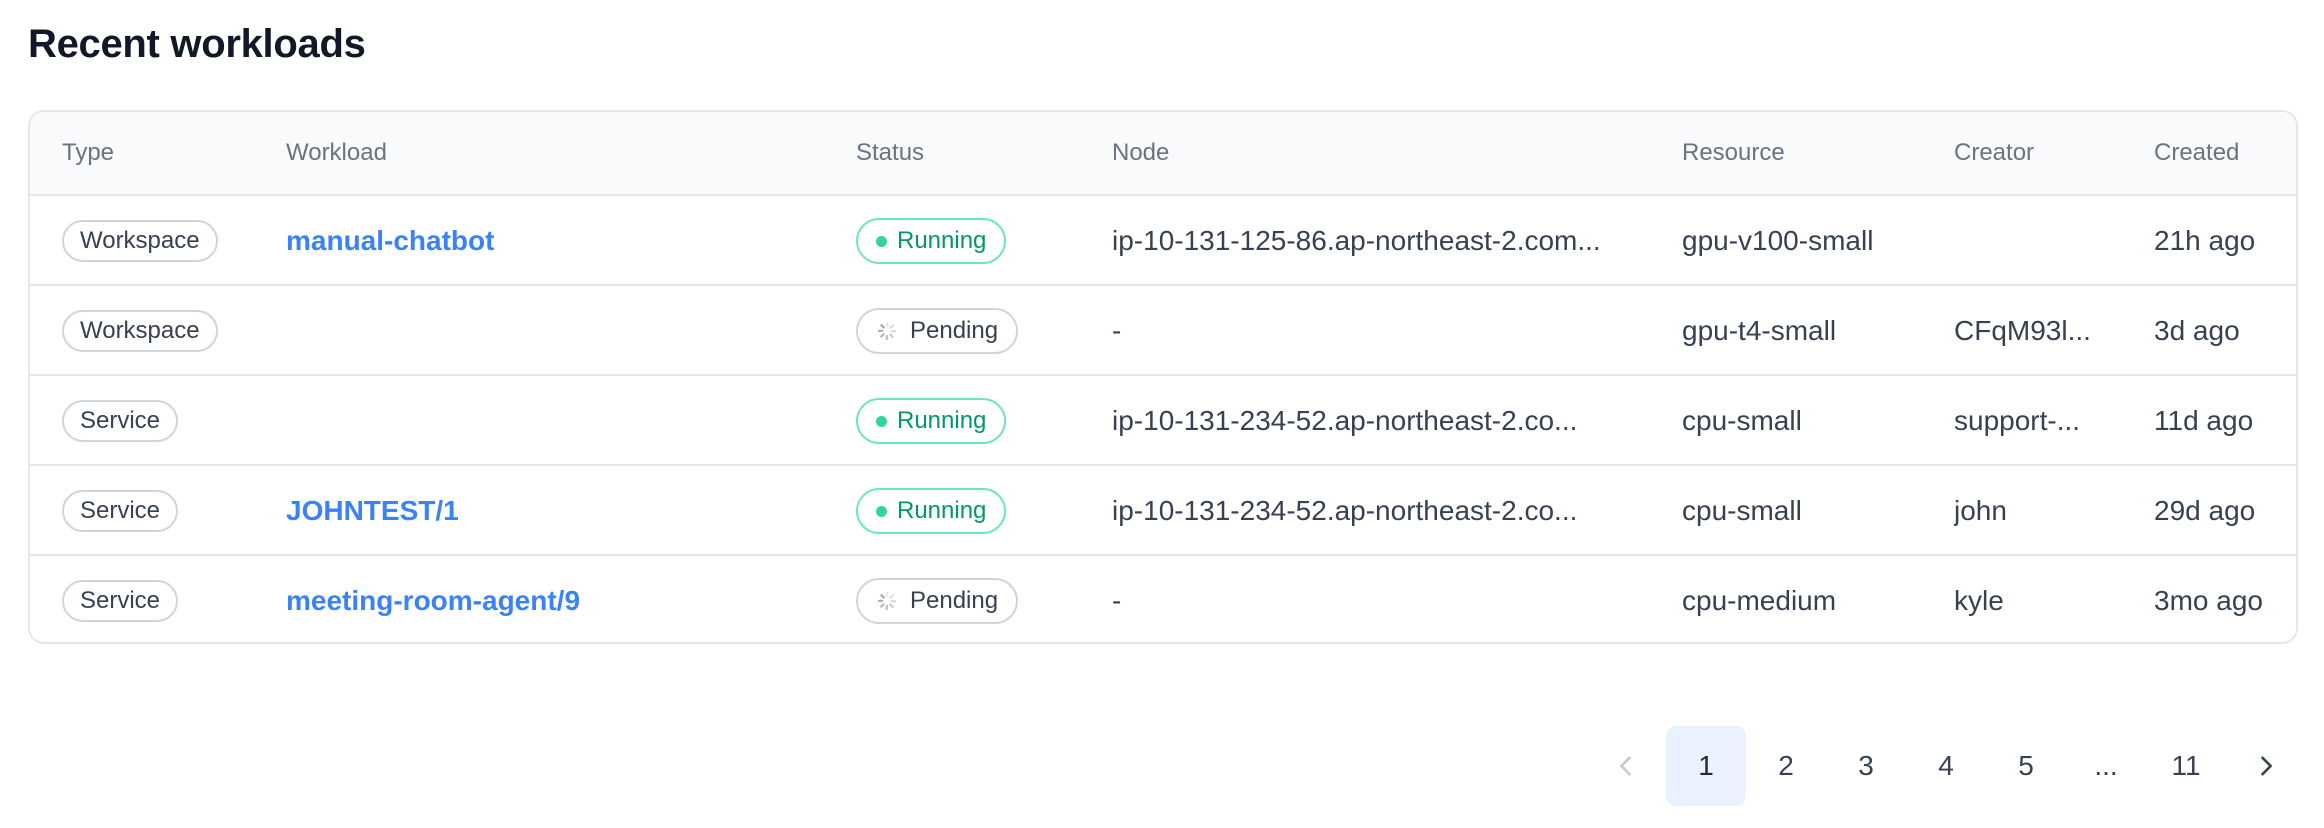  I want to click on node-cell: -, so click(1392, 331).